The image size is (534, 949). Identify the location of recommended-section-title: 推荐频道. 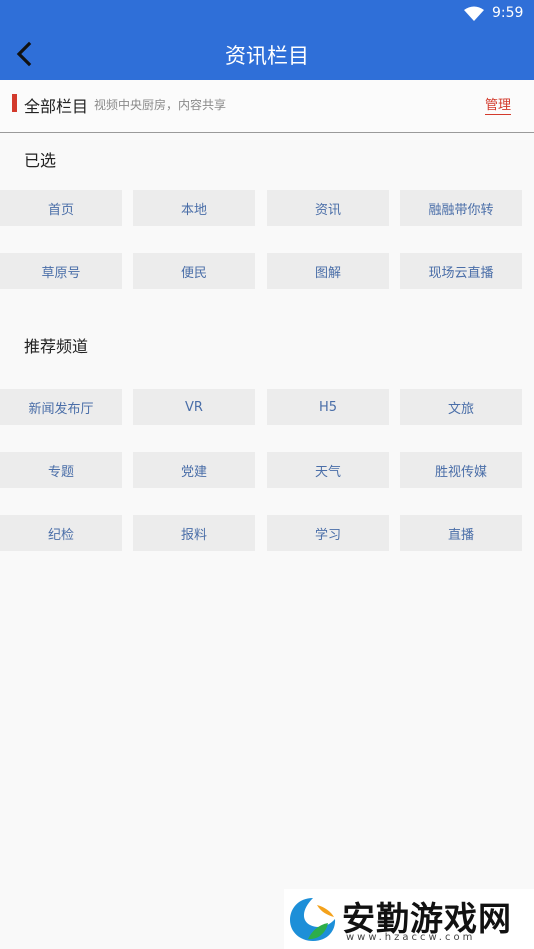
(56, 346).